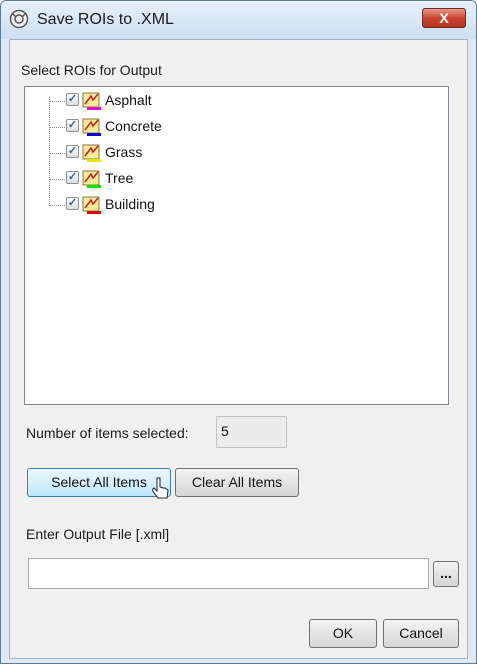 The width and height of the screenshot is (477, 664). What do you see at coordinates (119, 178) in the screenshot?
I see `roi-label: Tree` at bounding box center [119, 178].